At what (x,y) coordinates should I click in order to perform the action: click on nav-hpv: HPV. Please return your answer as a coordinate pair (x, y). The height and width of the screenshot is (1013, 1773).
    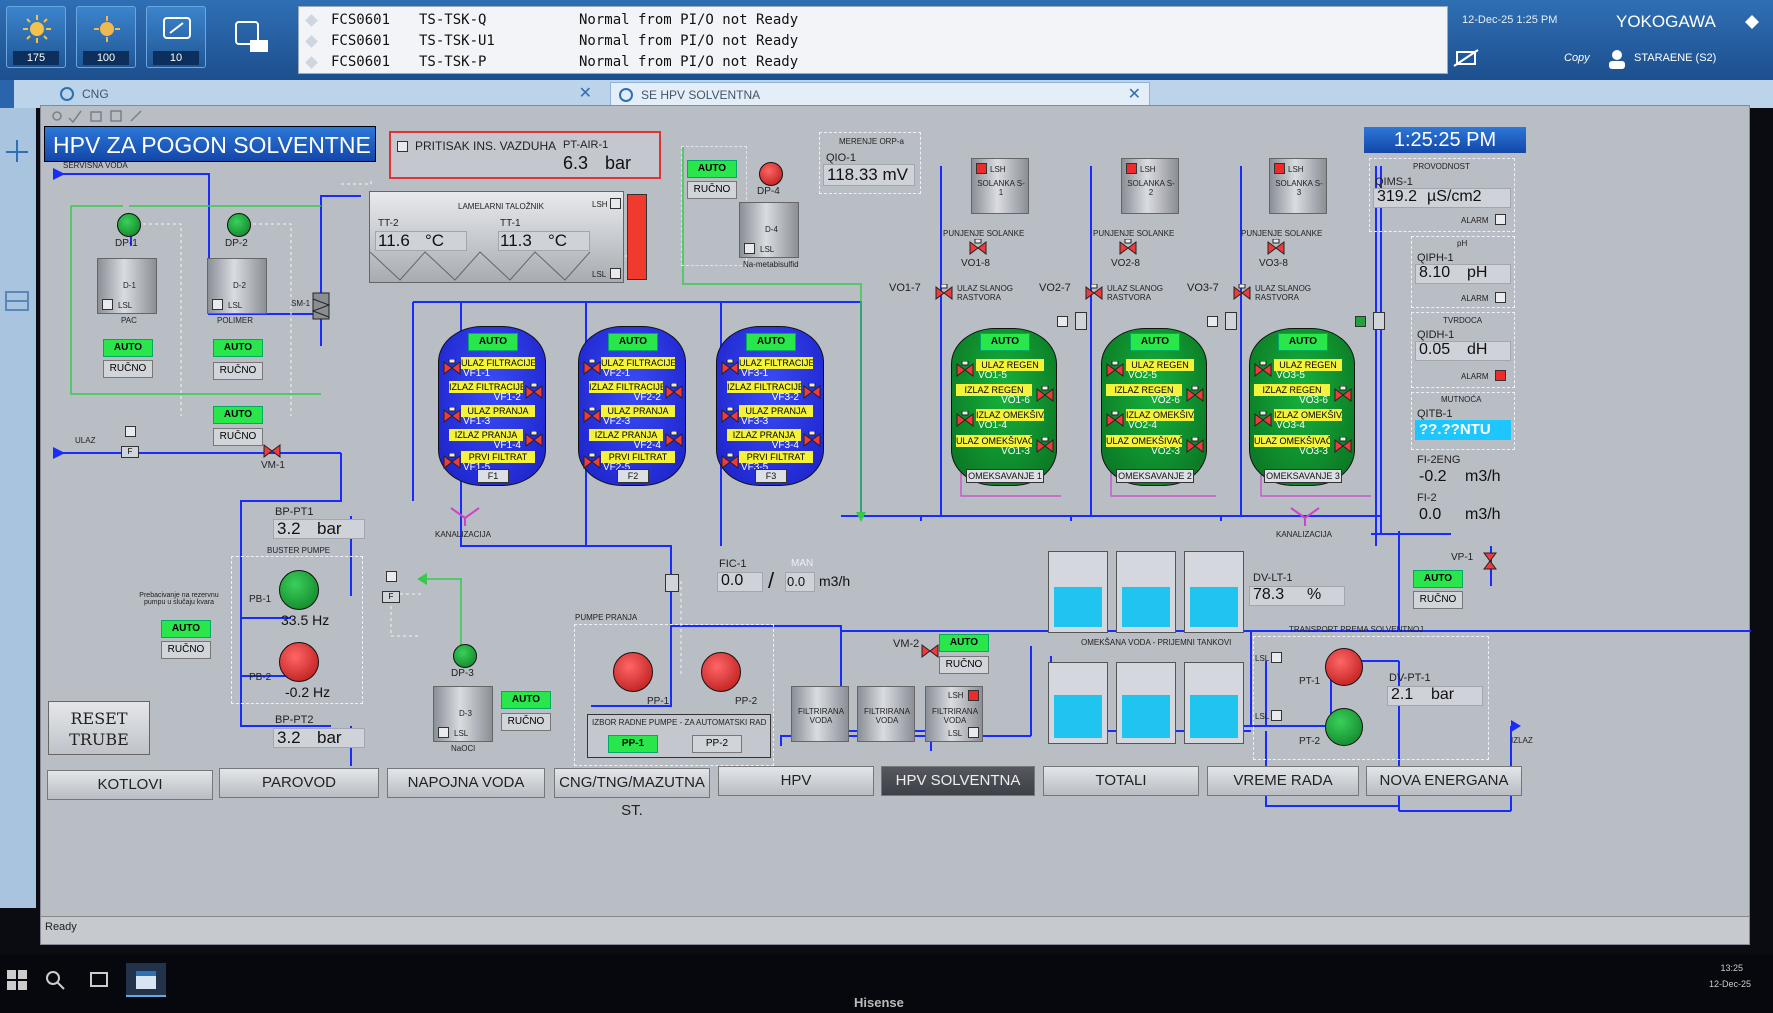
    Looking at the image, I should click on (796, 781).